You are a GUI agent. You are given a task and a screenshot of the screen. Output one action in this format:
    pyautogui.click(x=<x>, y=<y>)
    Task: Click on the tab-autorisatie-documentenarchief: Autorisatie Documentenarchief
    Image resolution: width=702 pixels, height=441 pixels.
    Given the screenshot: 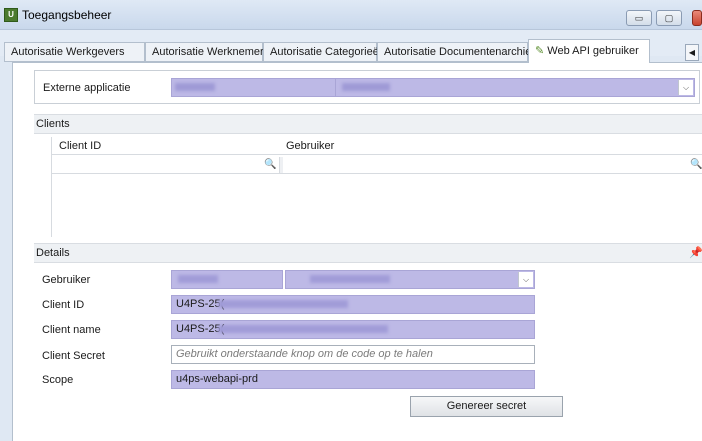 What is the action you would take?
    pyautogui.click(x=455, y=52)
    